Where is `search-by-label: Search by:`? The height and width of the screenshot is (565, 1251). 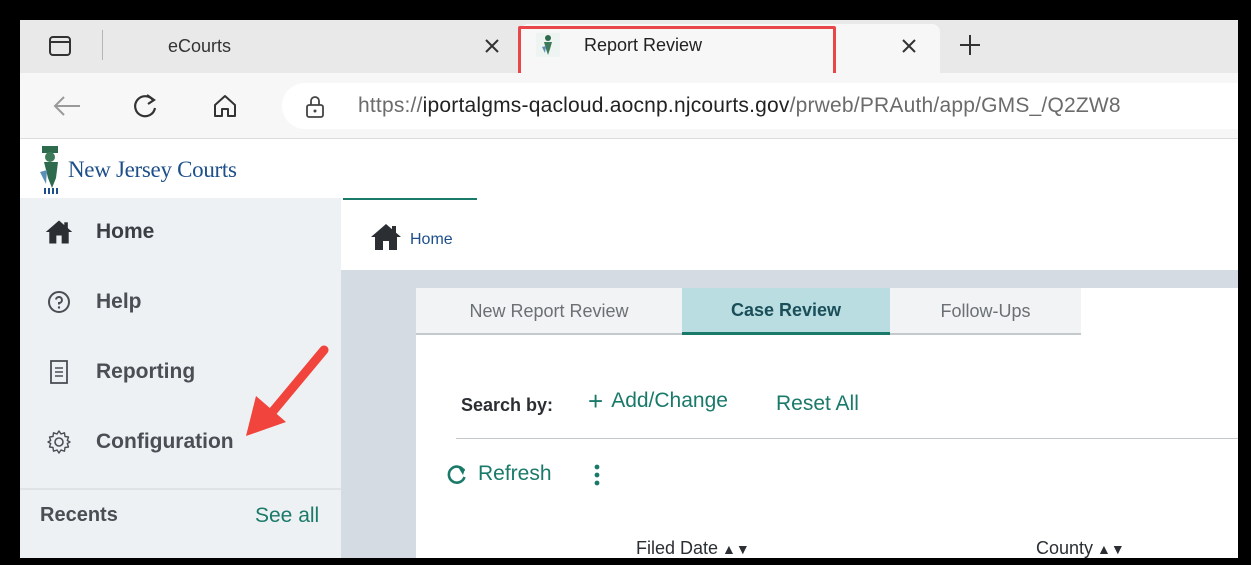 search-by-label: Search by: is located at coordinates (507, 405).